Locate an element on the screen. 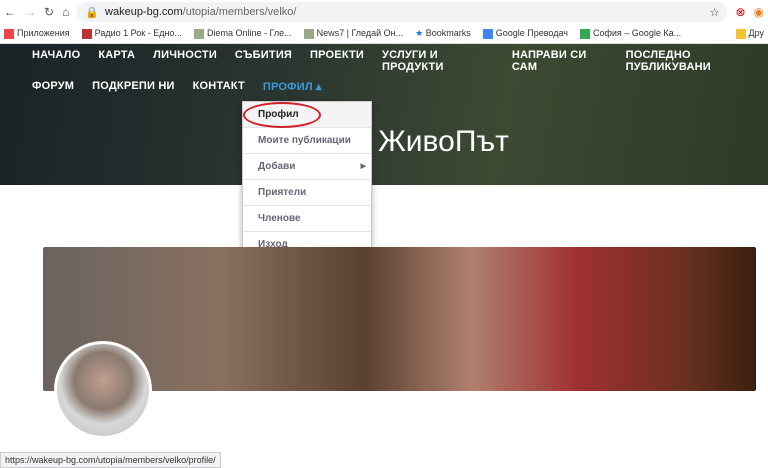 The height and width of the screenshot is (468, 768). main-nav-row2: ФОРУМ ПОДКРЕПИ НИ КОНТАКТ ПРОФИЛ ▴ is located at coordinates (177, 86).